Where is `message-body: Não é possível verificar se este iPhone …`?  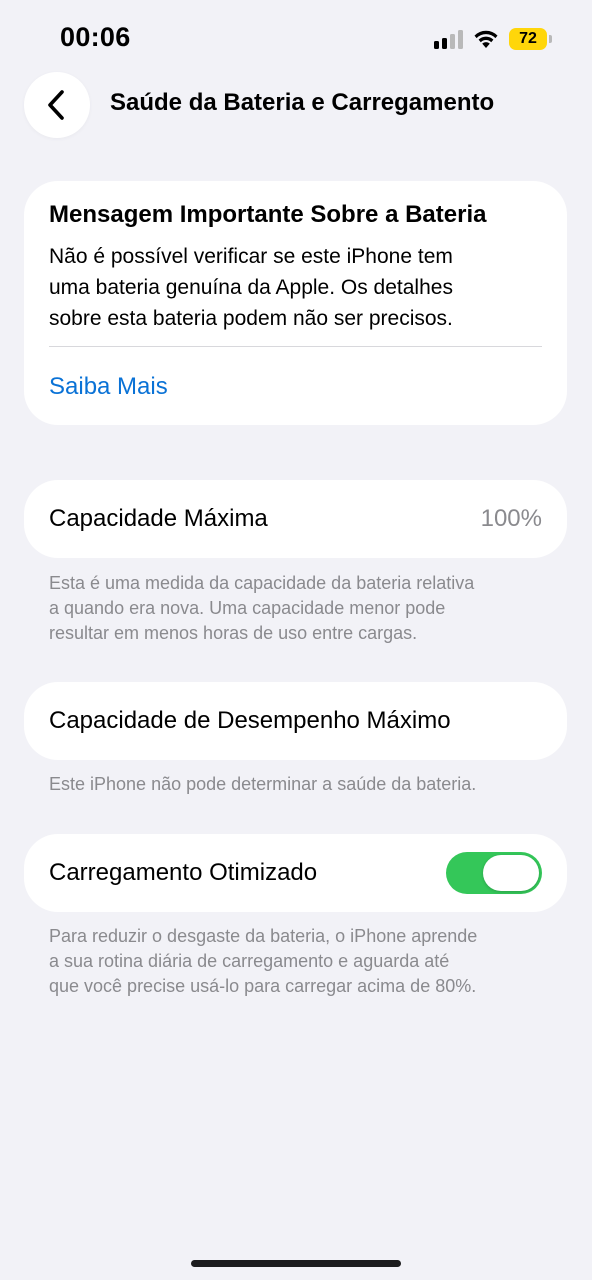
message-body: Não é possível verificar se este iPhone … is located at coordinates (295, 287).